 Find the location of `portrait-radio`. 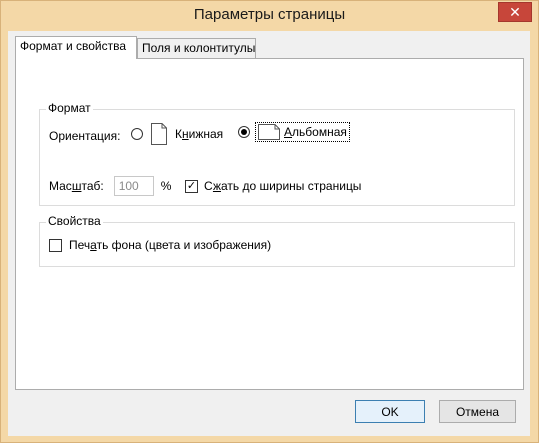

portrait-radio is located at coordinates (137, 134).